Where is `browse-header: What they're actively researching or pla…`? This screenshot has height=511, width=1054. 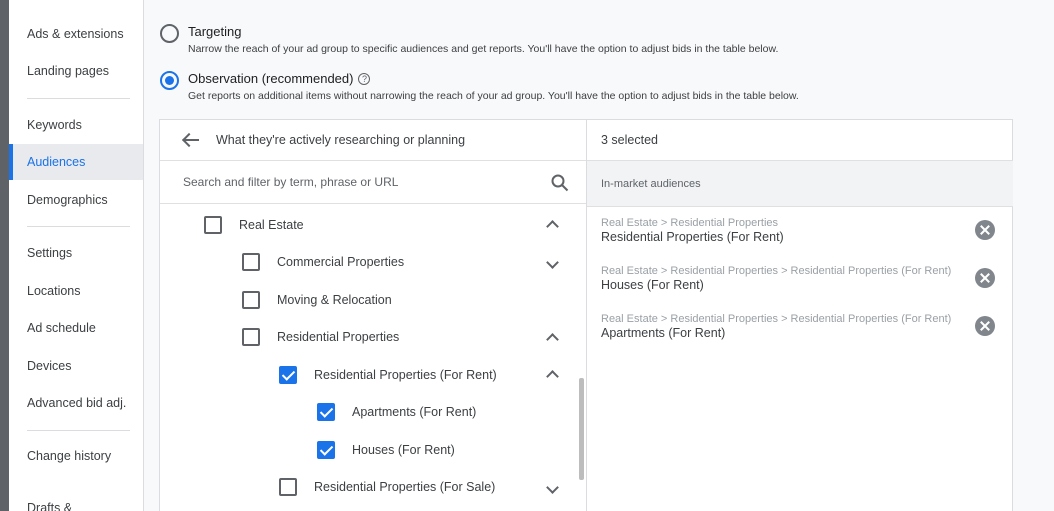 browse-header: What they're actively researching or pla… is located at coordinates (373, 140).